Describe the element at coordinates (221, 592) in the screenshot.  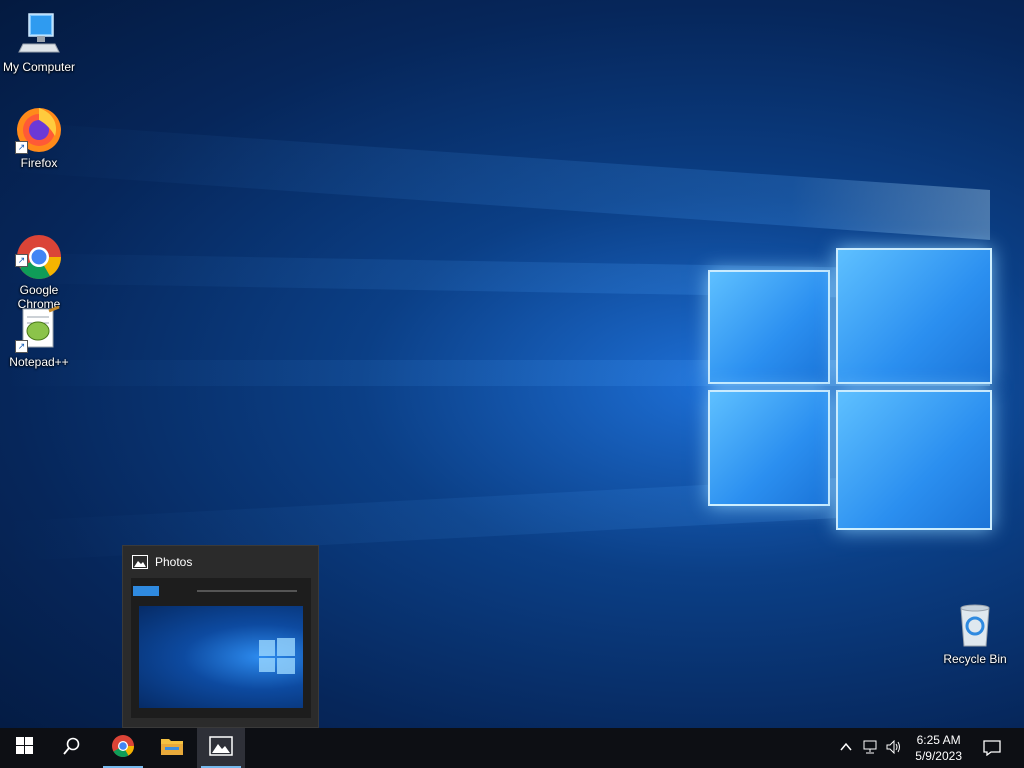
I see `thumbnail-toolbar` at that location.